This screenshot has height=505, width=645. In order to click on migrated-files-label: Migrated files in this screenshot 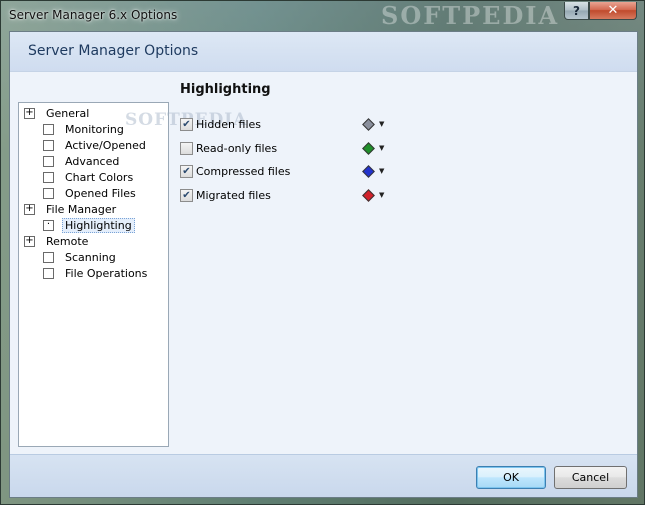, I will do `click(233, 195)`.